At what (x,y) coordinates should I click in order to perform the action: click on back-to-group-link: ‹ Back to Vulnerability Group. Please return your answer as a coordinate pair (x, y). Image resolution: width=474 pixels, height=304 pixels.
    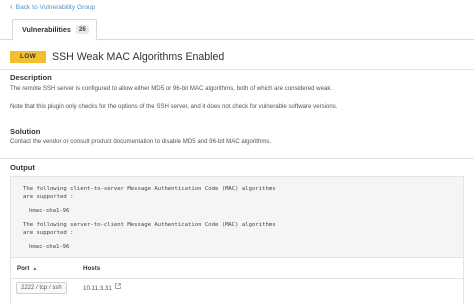
    Looking at the image, I should click on (52, 7).